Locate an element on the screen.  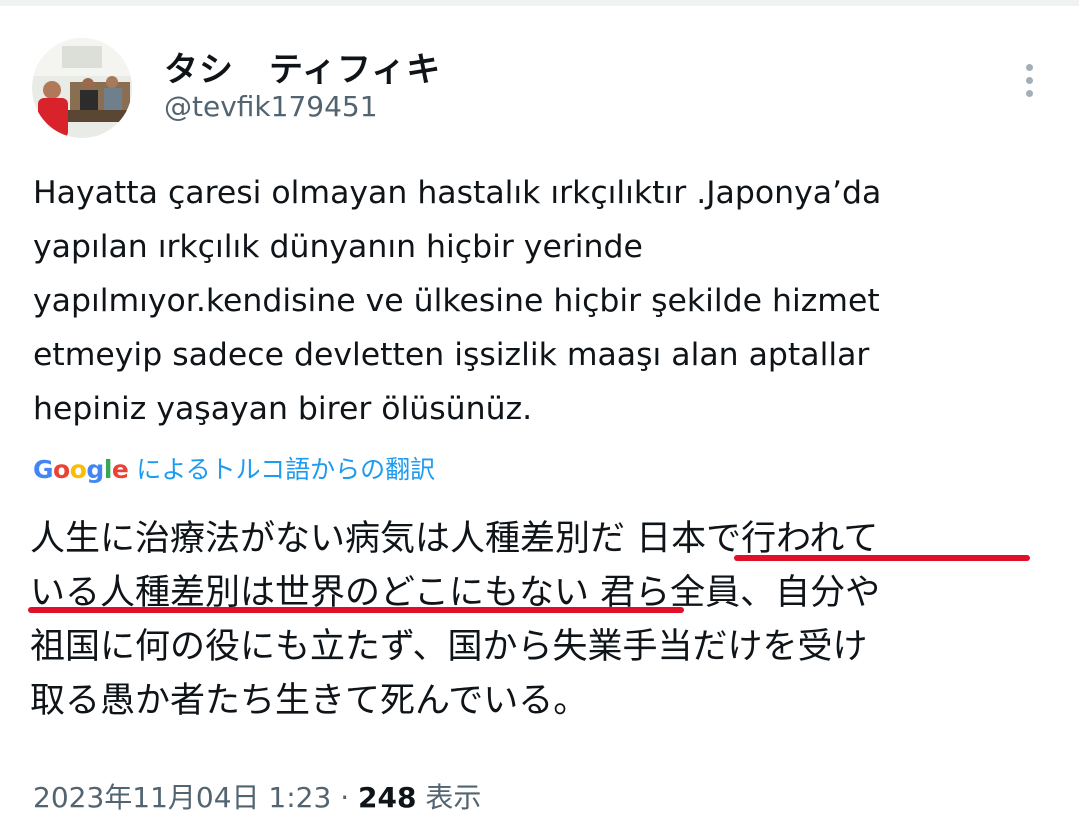
author-handle: @tevfik179451 is located at coordinates (271, 106).